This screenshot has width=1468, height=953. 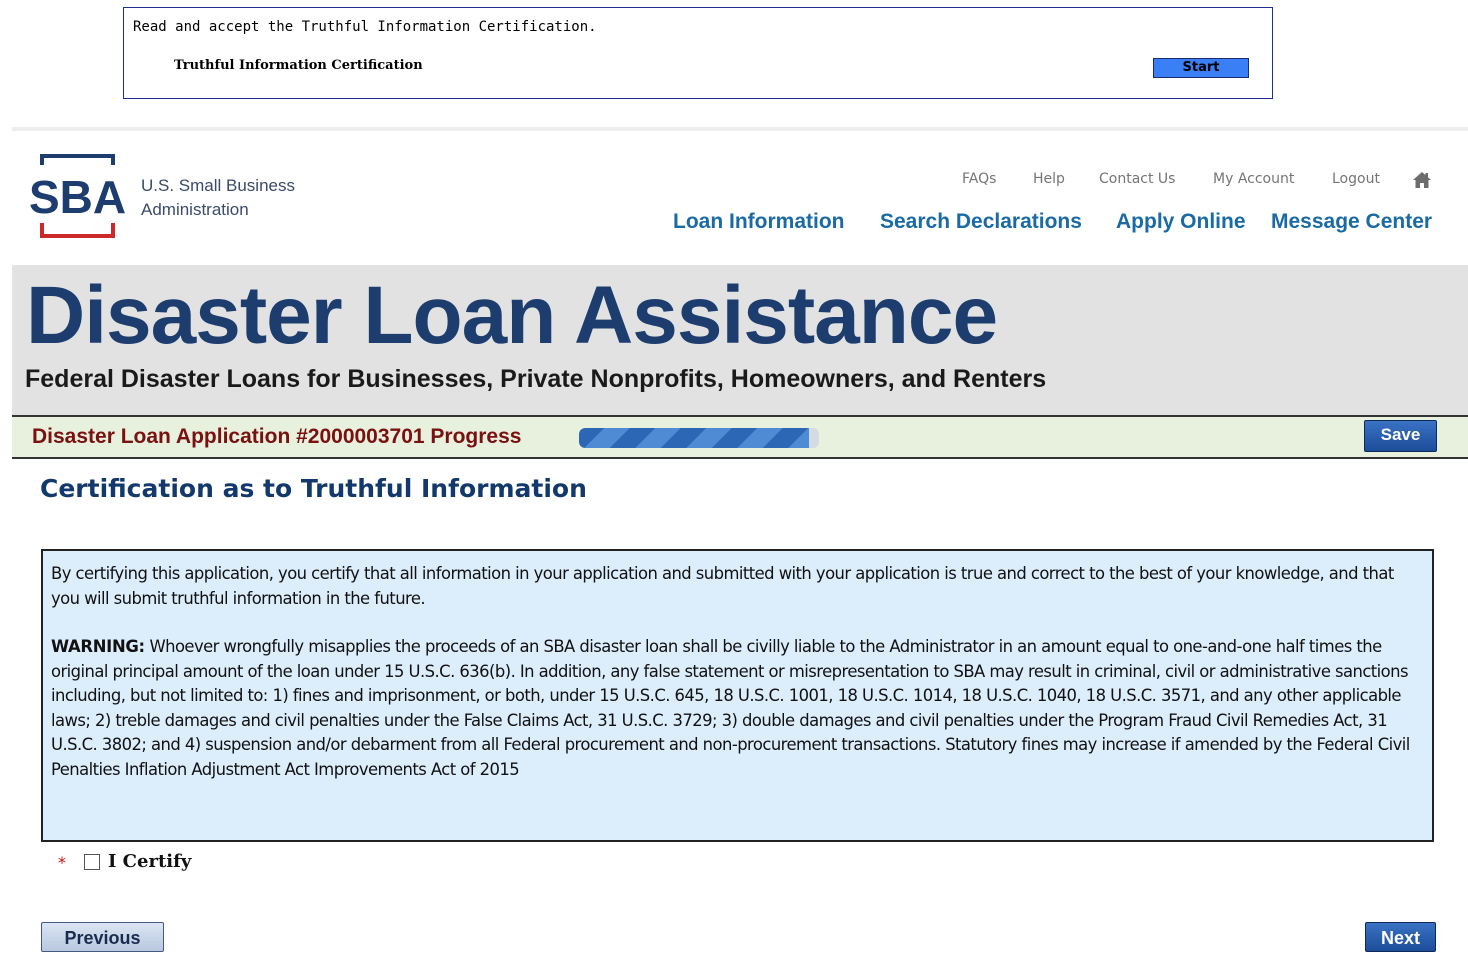 I want to click on next-button: Next, so click(x=1400, y=937).